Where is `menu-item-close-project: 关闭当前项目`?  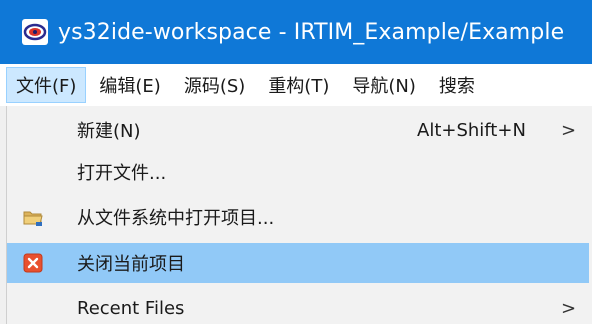
menu-item-close-project: 关闭当前项目 is located at coordinates (298, 263).